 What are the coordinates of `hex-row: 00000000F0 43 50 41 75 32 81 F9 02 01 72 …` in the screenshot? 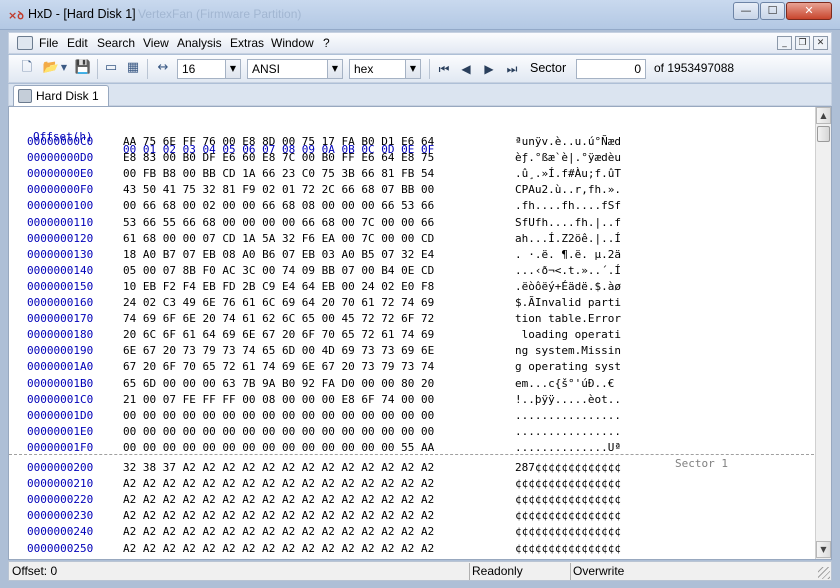 It's located at (411, 191).